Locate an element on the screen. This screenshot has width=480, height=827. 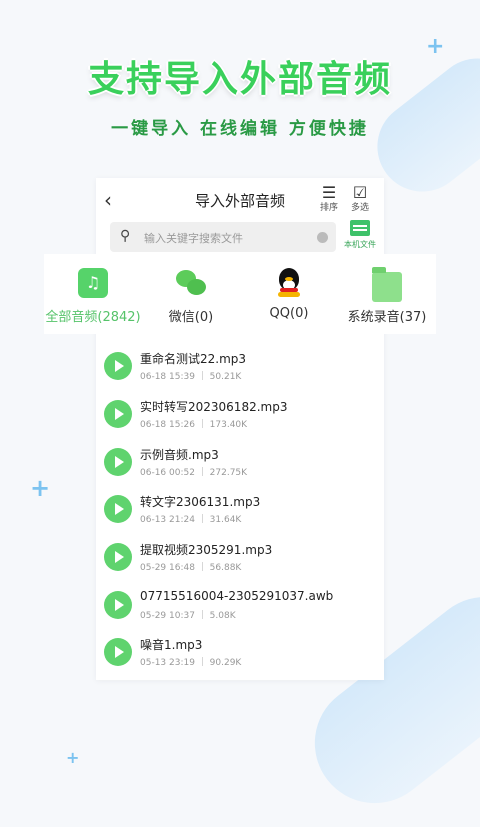
category-tabs: ♫ 全部音频(2842) 微信(0) QQ(0) 系统录音(37) is located at coordinates (240, 294).